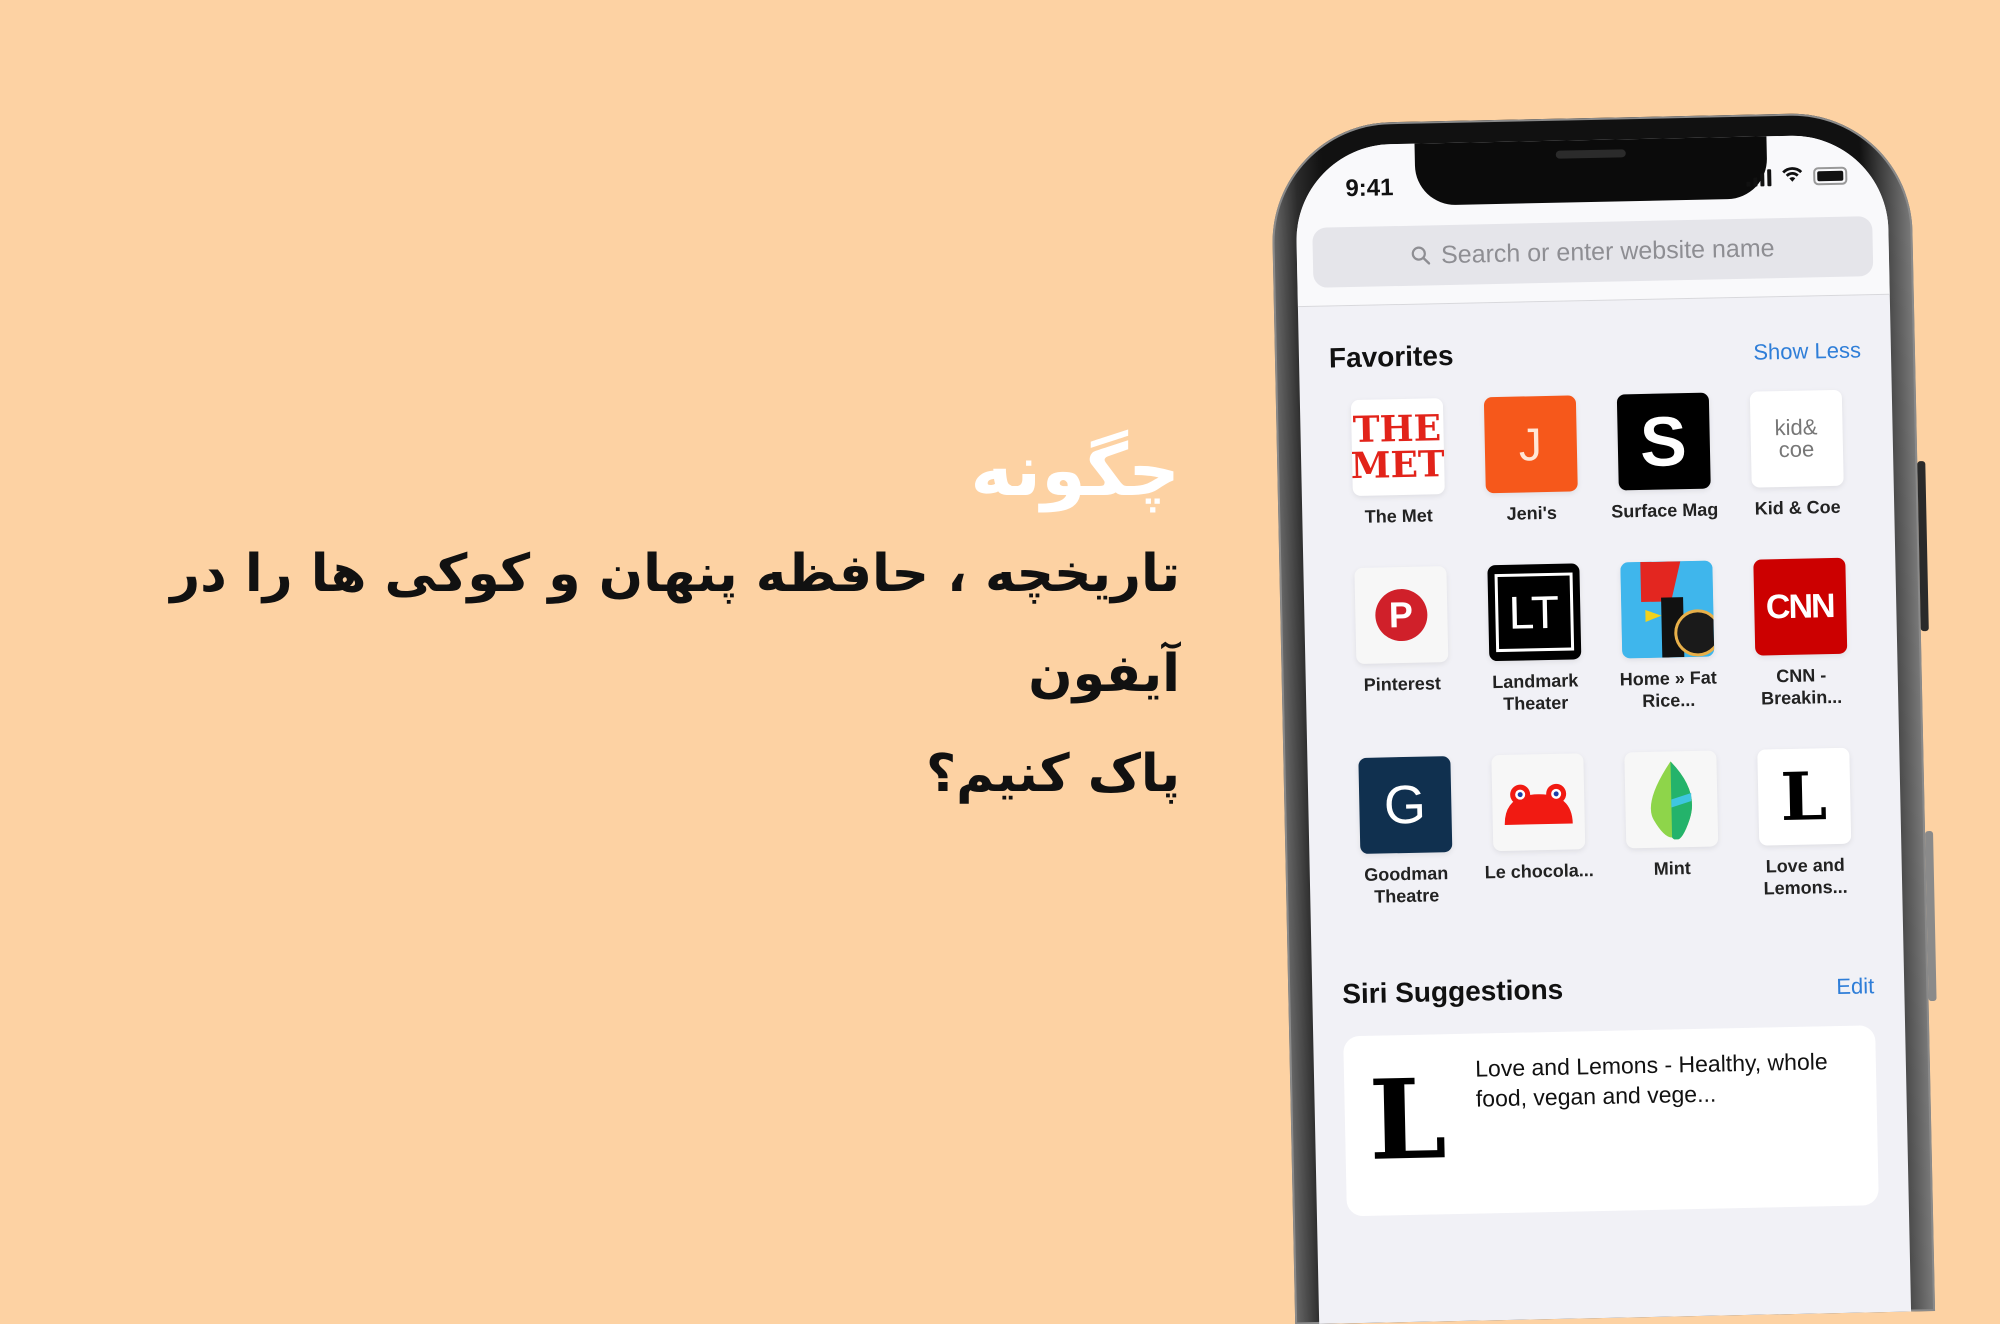  I want to click on siri-suggestions-title: Siri Suggestions, so click(1452, 991).